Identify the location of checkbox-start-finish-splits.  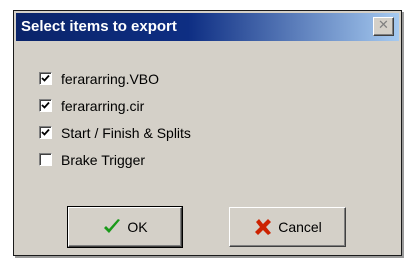
(45, 132).